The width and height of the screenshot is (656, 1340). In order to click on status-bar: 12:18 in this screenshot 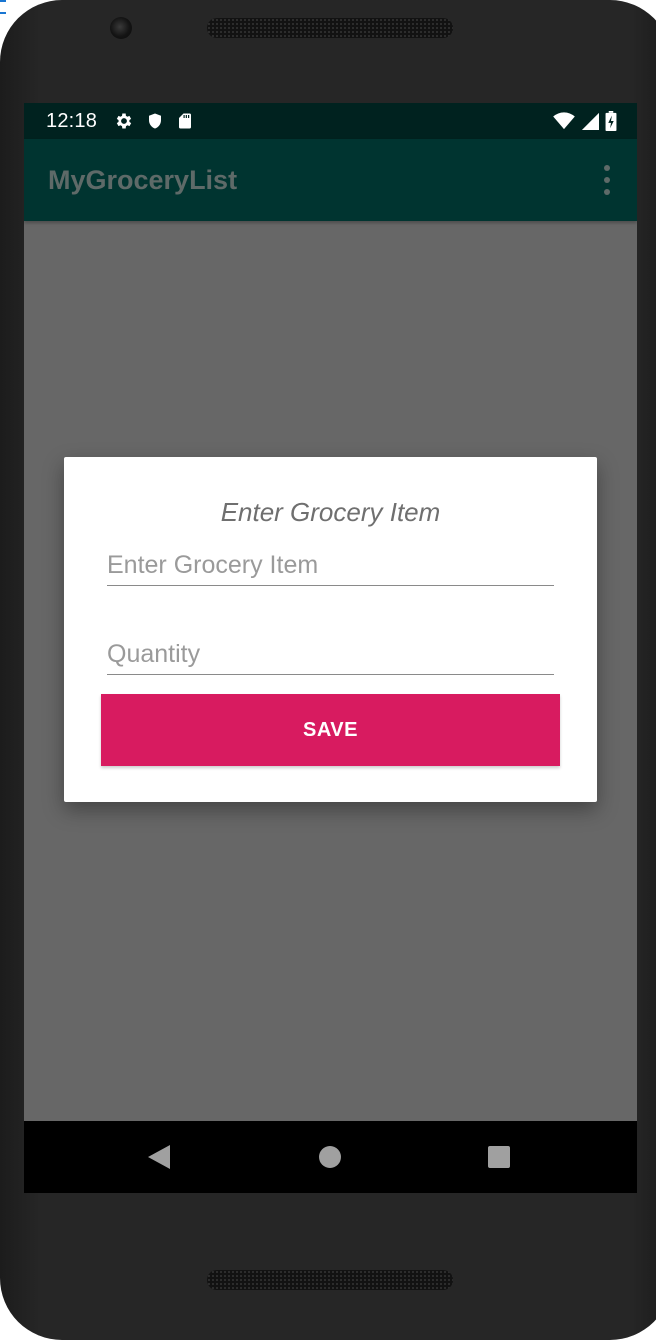, I will do `click(330, 121)`.